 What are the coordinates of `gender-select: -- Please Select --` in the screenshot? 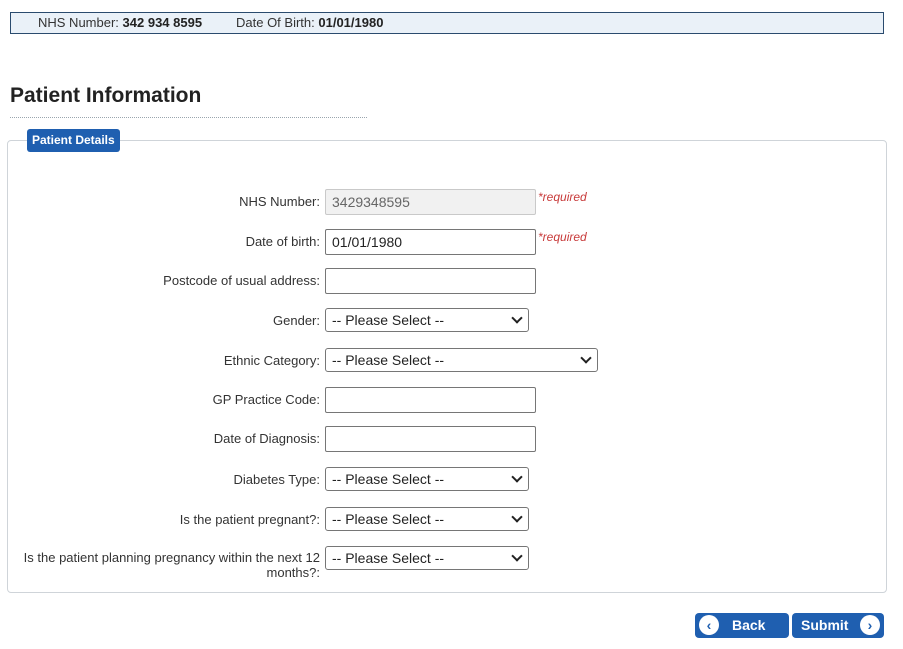 It's located at (427, 320).